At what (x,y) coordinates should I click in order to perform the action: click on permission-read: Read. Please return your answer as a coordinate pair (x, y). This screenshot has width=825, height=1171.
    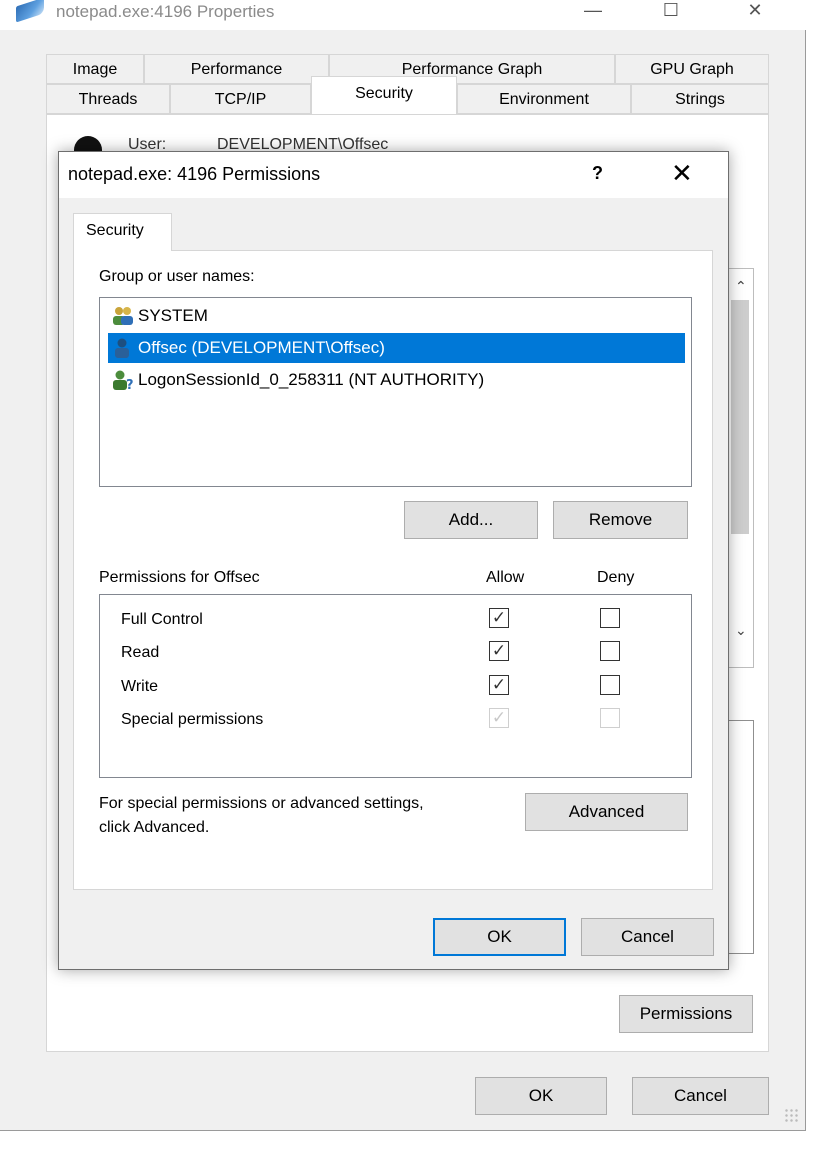
    Looking at the image, I should click on (140, 652).